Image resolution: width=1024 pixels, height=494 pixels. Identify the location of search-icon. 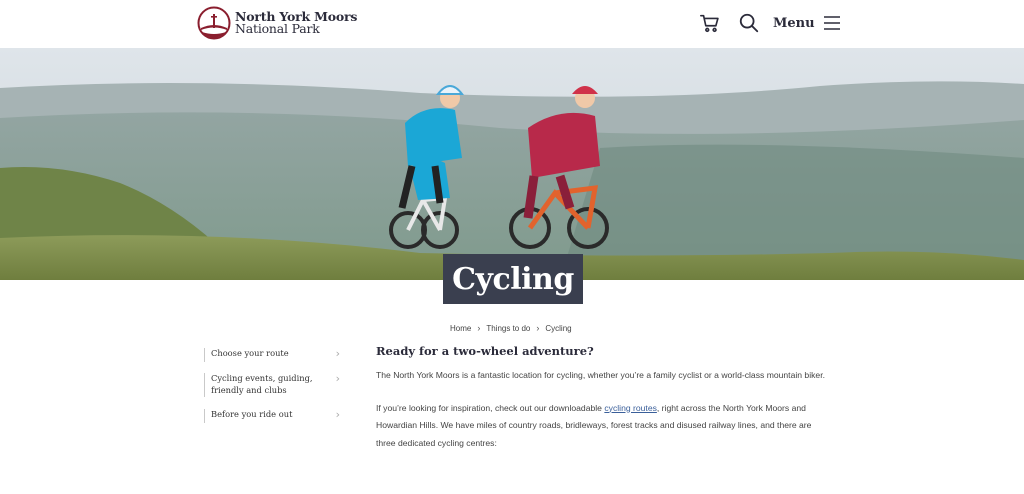
(749, 23).